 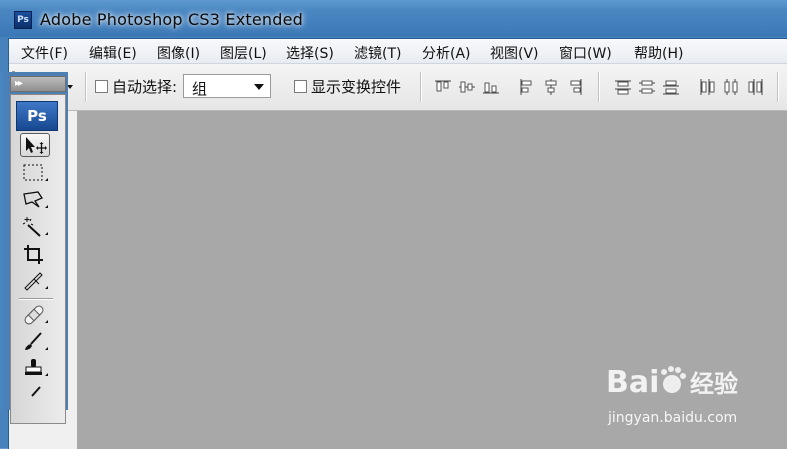 I want to click on menu-select: 选择(S), so click(x=310, y=53).